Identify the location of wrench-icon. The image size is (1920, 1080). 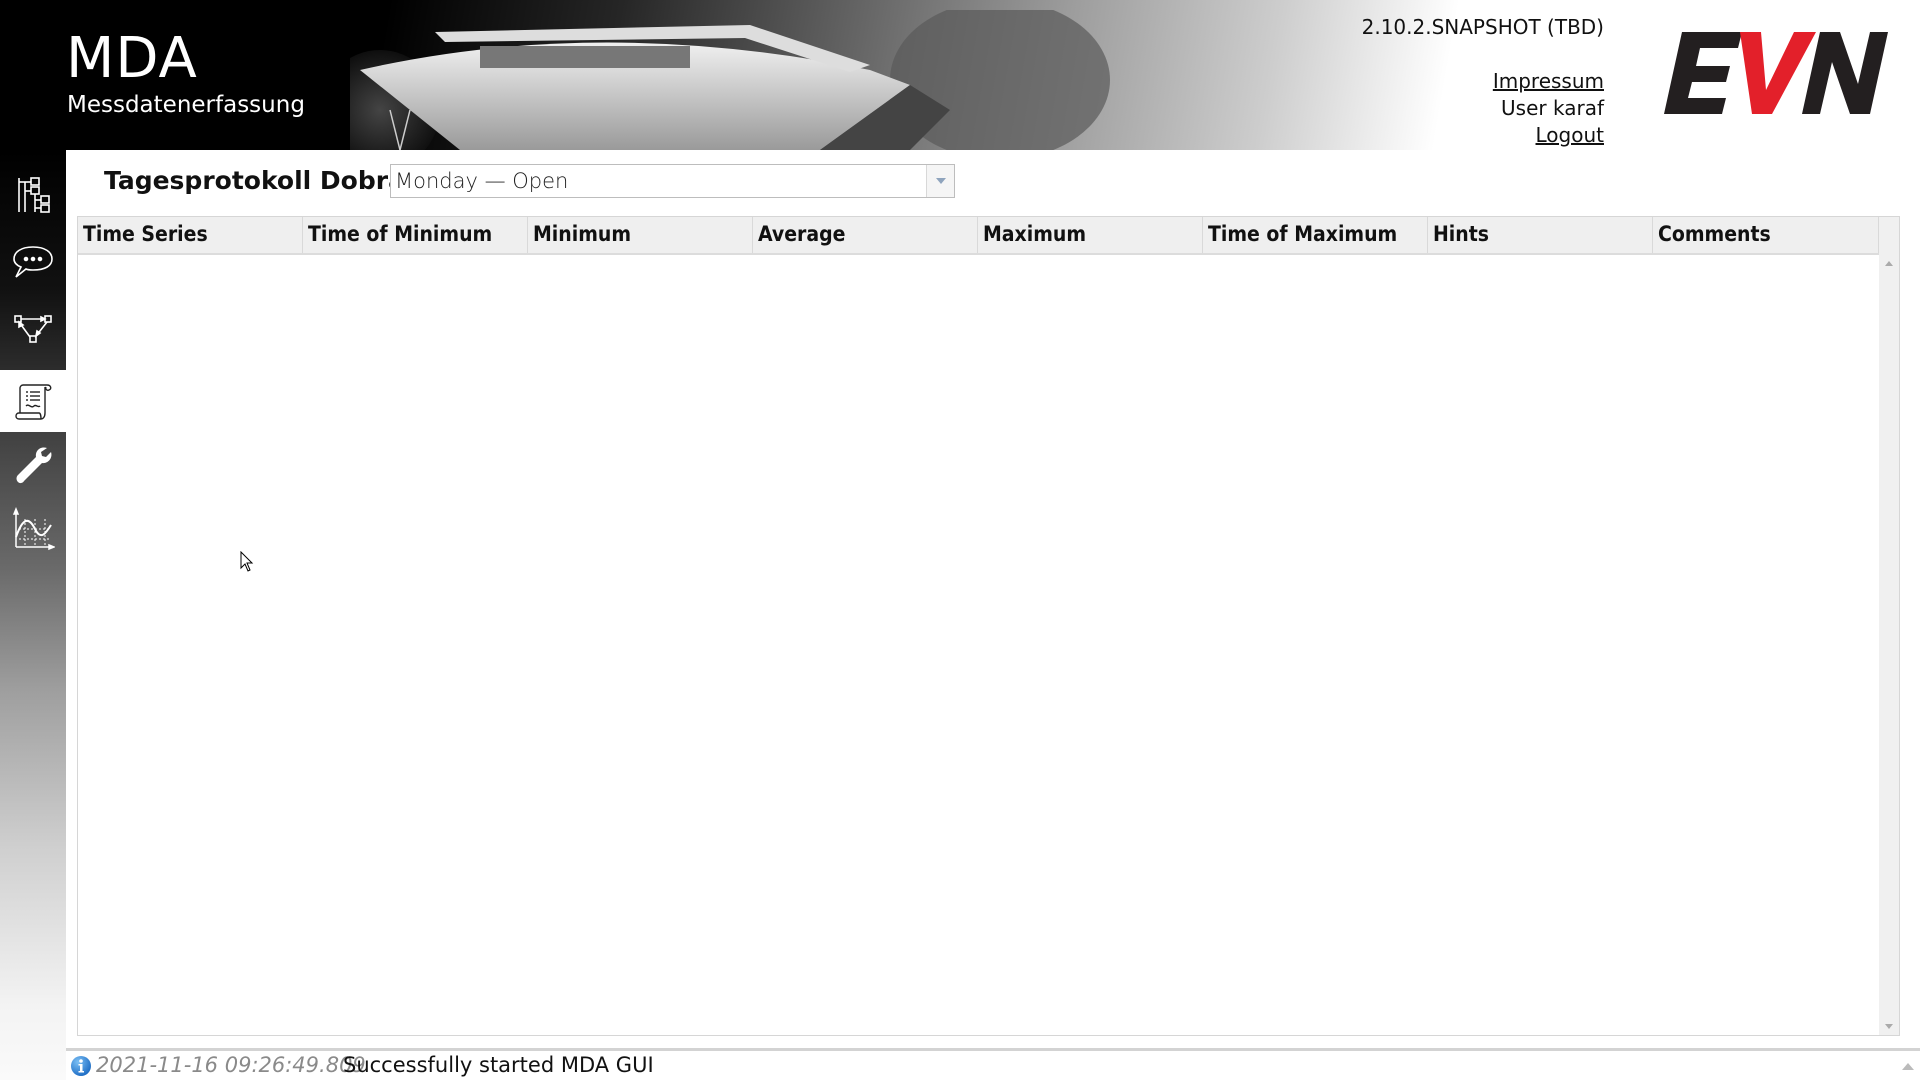
(34, 465).